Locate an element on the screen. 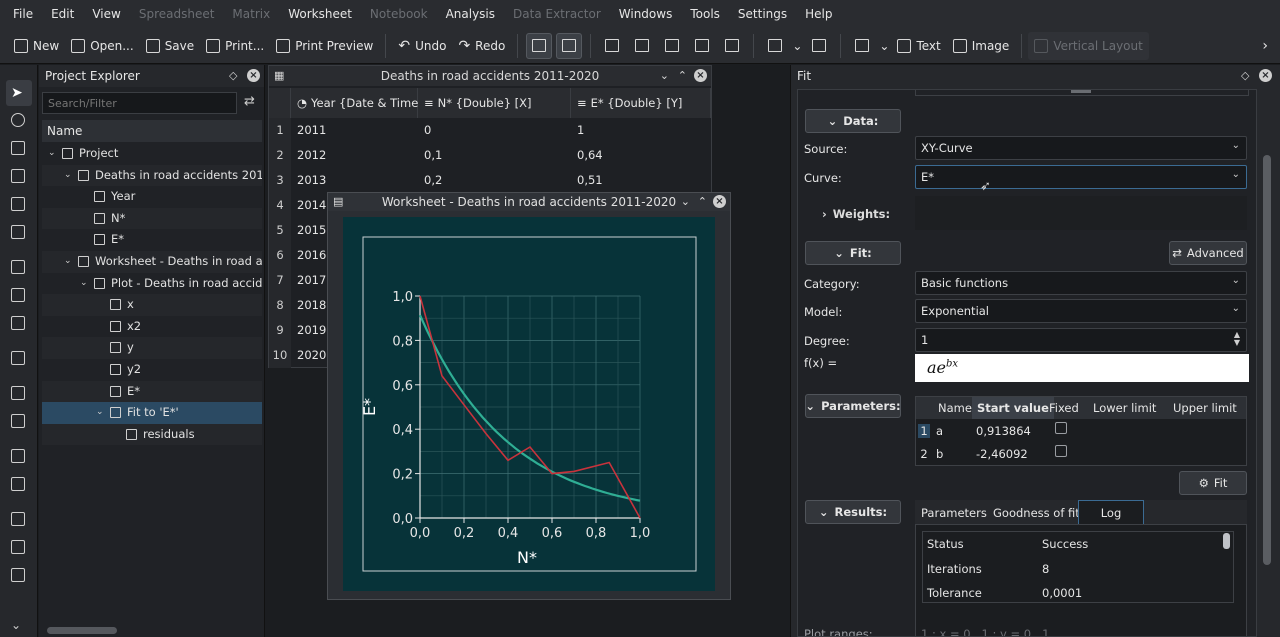  param-col-name: Name is located at coordinates (955, 408).